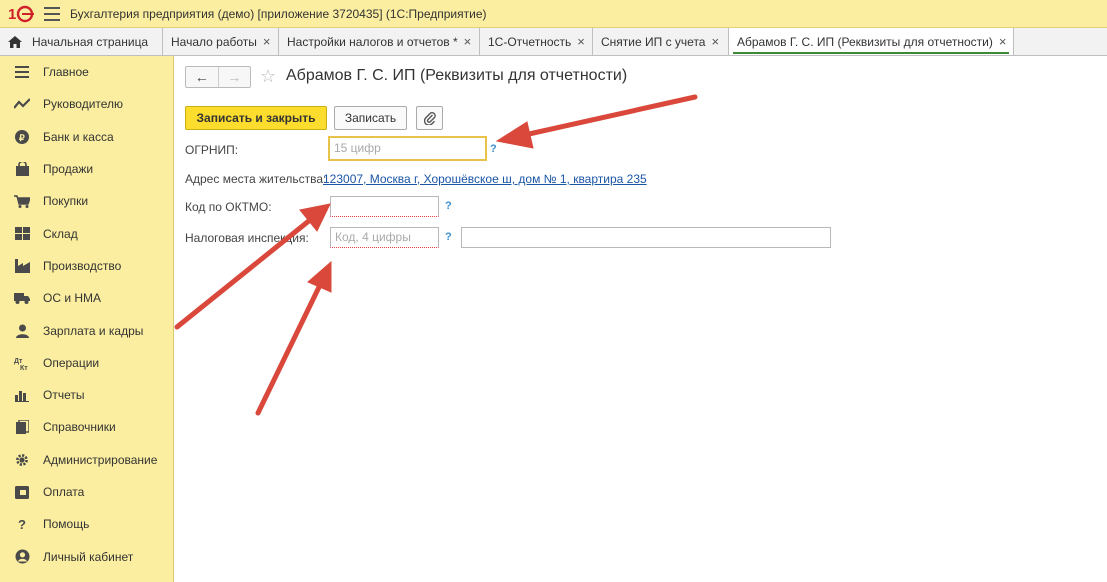 Image resolution: width=1107 pixels, height=582 pixels. I want to click on sidebar-item-label: Операции, so click(71, 362).